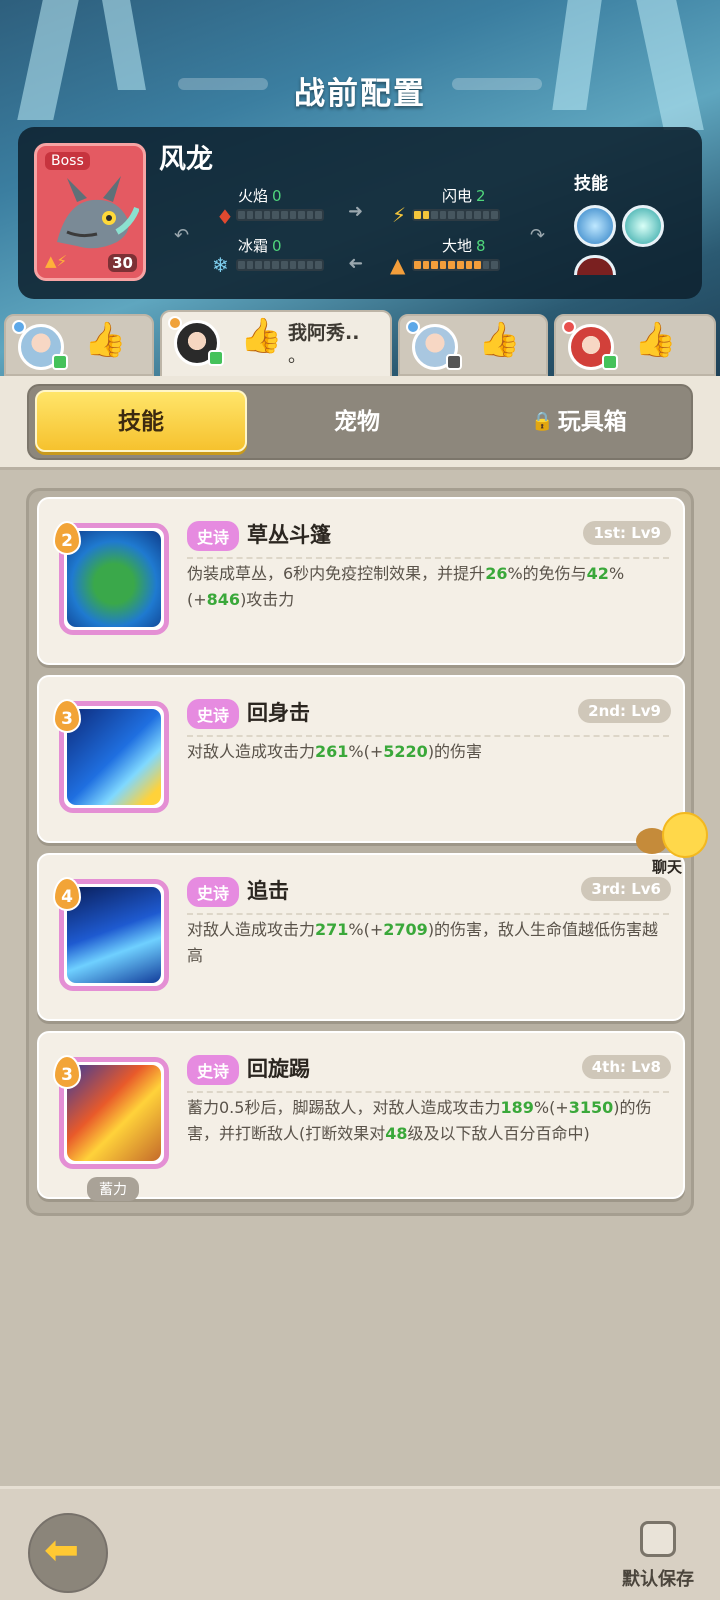 This screenshot has width=720, height=1600. I want to click on boss-level: 30, so click(122, 263).